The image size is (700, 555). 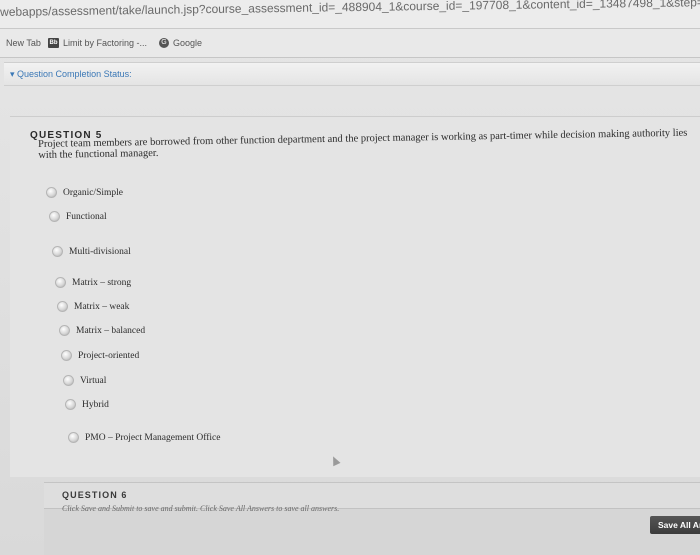 I want to click on next-question-title: QUESTION 6, so click(x=95, y=495).